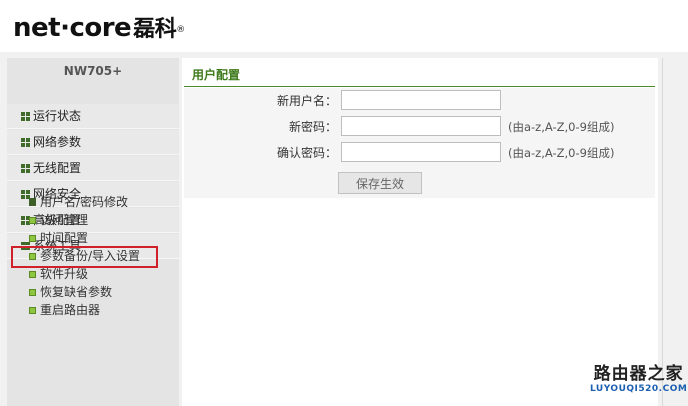 The image size is (688, 406). What do you see at coordinates (561, 127) in the screenshot?
I see `password-hint: (由a-z,A-Z,0-9组成)` at bounding box center [561, 127].